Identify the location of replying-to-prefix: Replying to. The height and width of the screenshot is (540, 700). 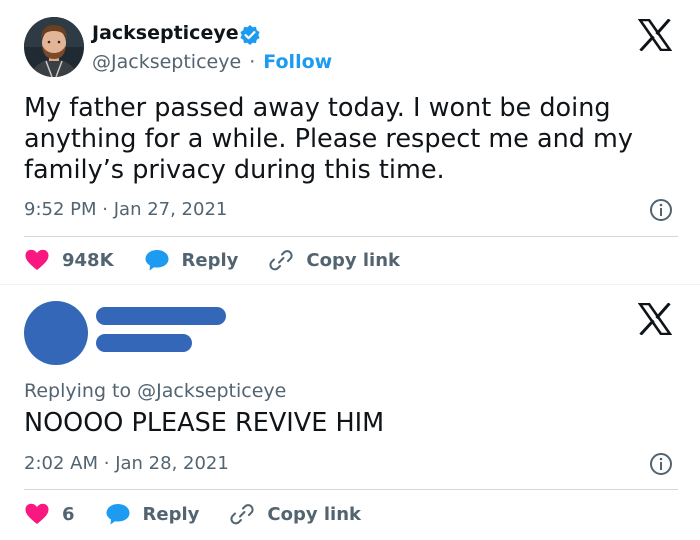
(78, 391).